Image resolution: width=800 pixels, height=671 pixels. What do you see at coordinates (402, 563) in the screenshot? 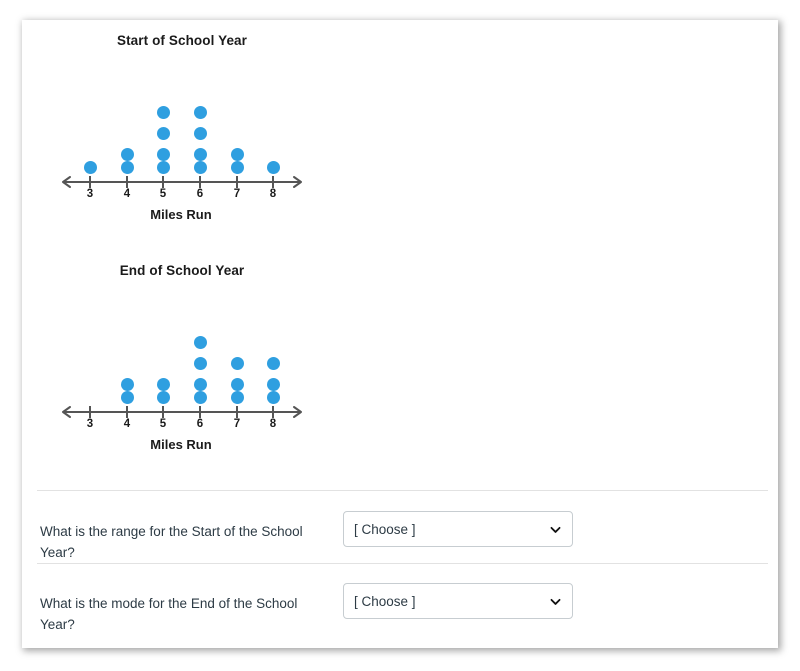
I see `question-divider-middle` at bounding box center [402, 563].